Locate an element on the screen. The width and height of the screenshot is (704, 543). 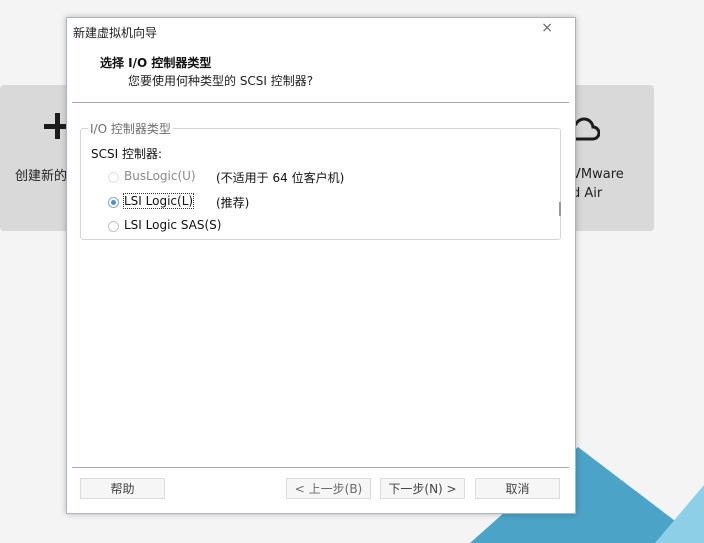
scsi-controller-label: SCSI 控制器: is located at coordinates (127, 154).